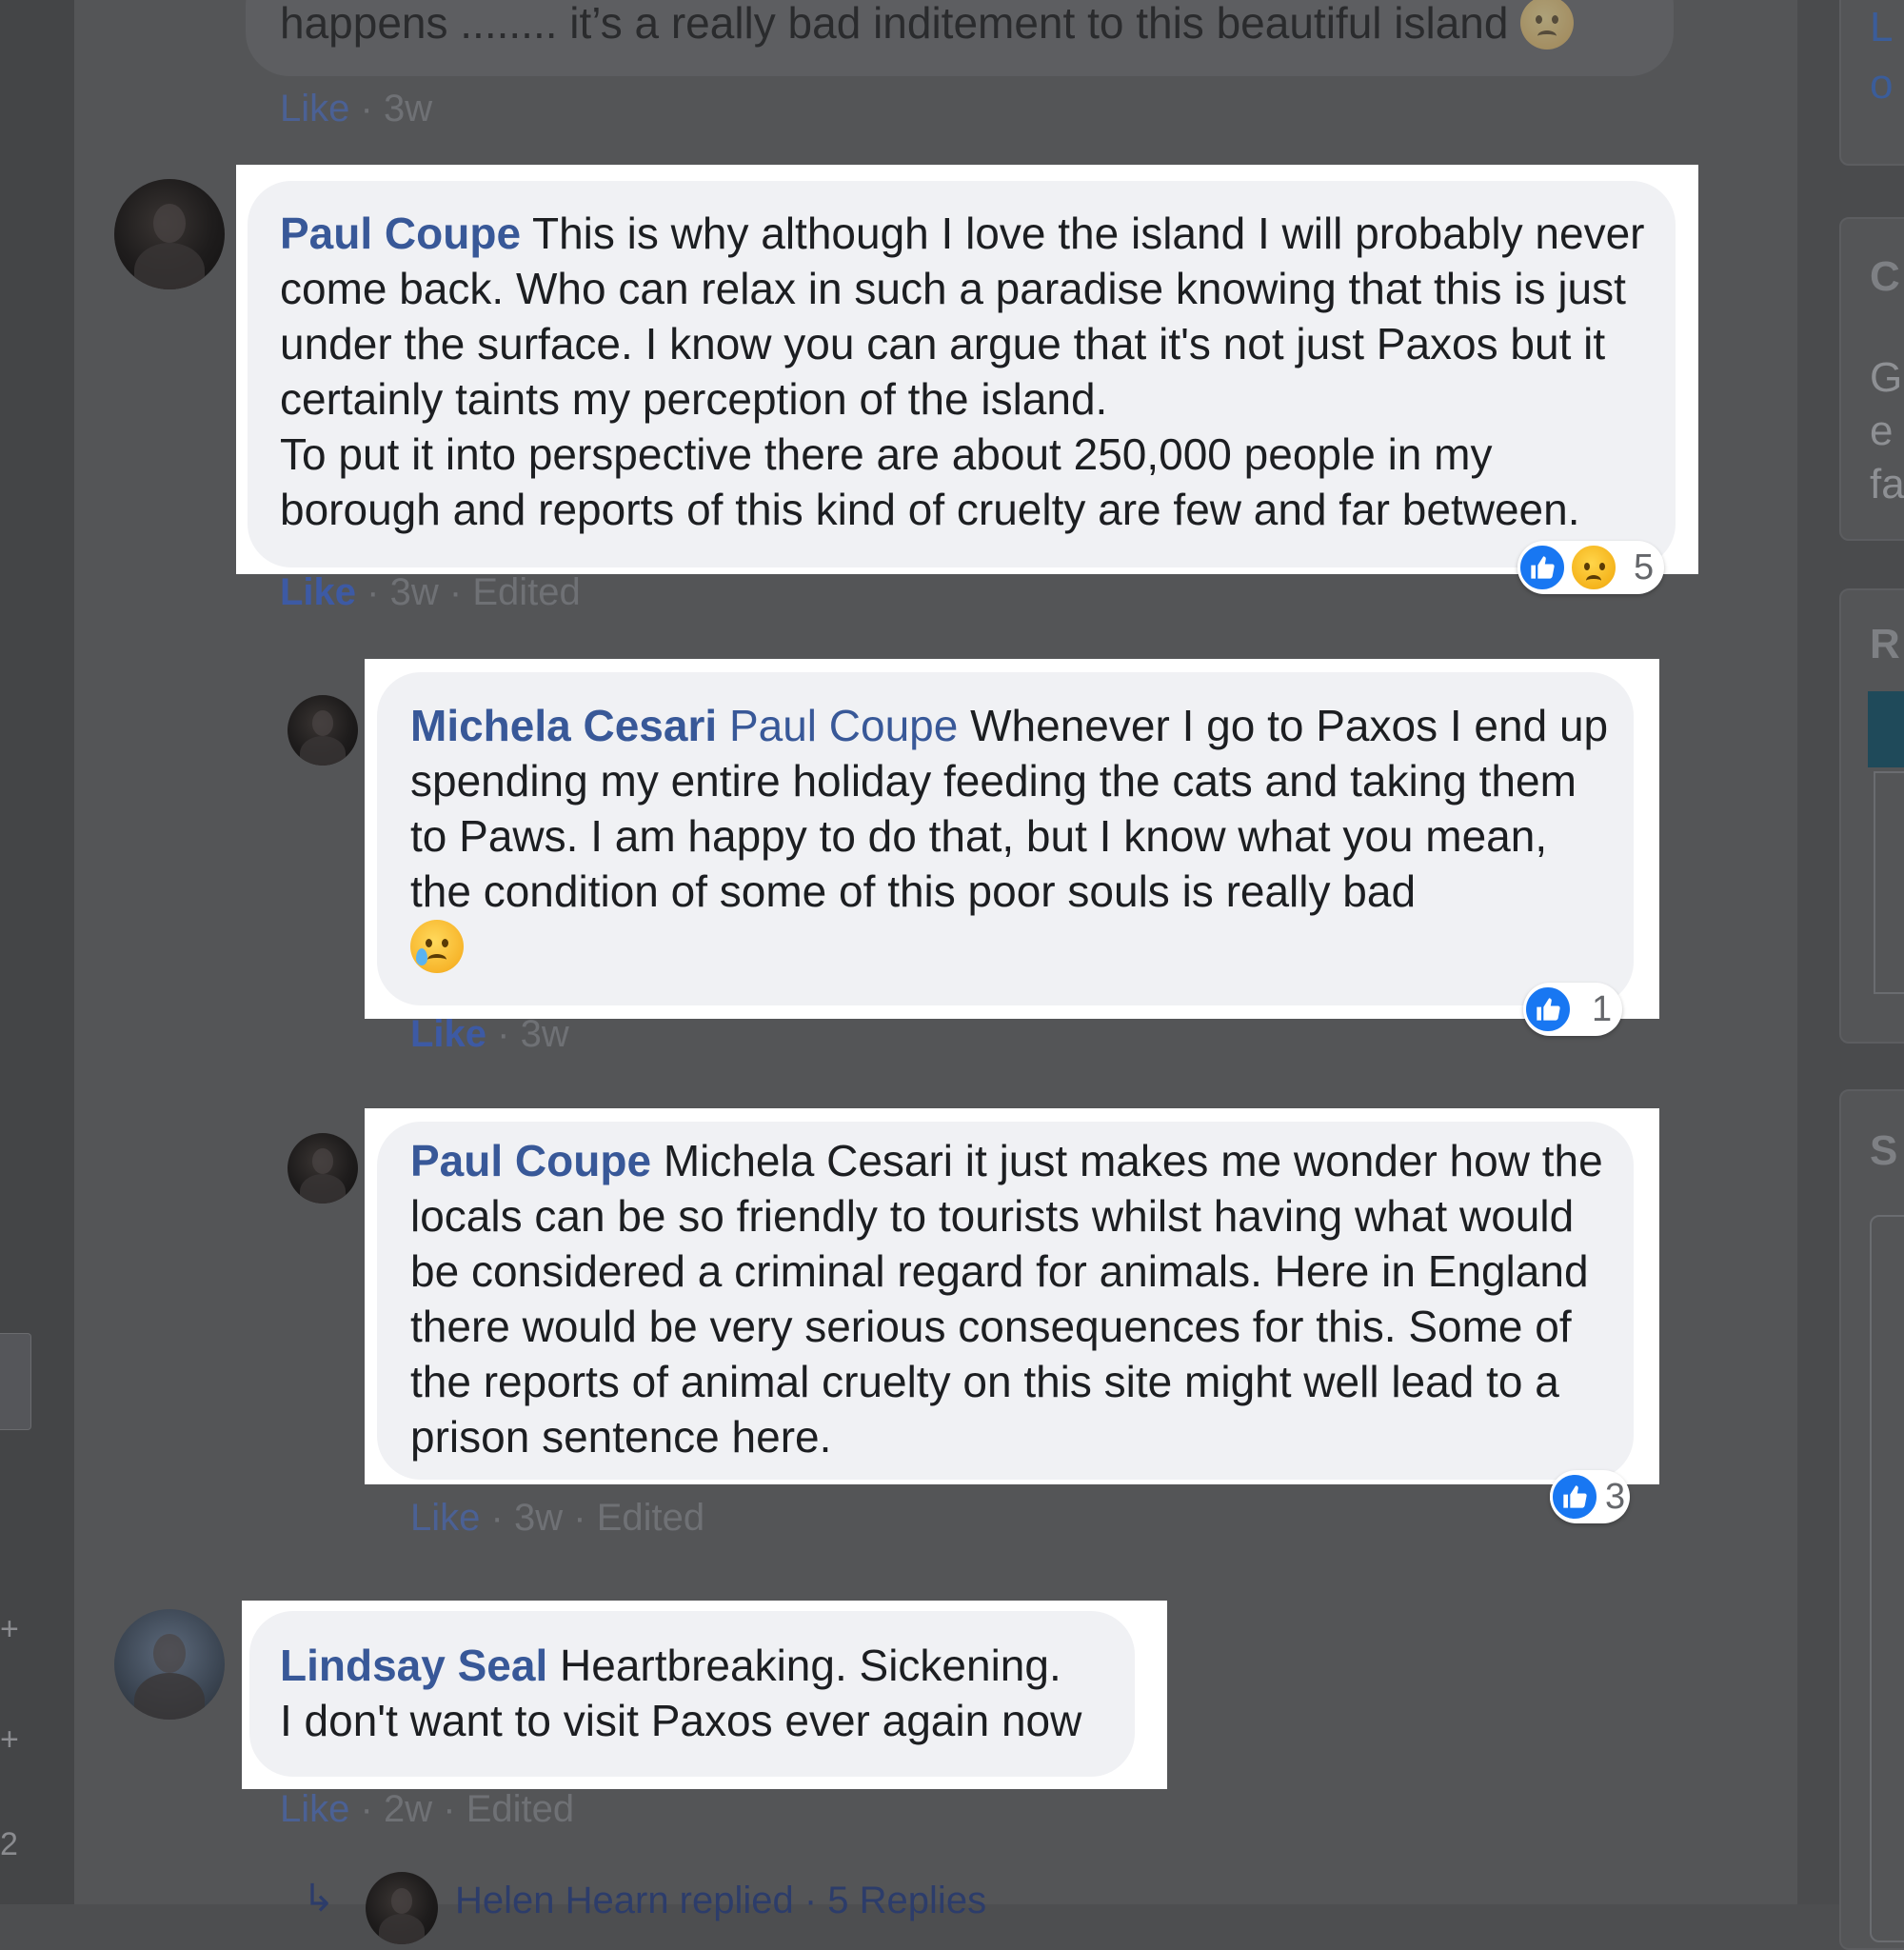  What do you see at coordinates (356, 109) in the screenshot?
I see `previous-comment-meta: Like · 3w` at bounding box center [356, 109].